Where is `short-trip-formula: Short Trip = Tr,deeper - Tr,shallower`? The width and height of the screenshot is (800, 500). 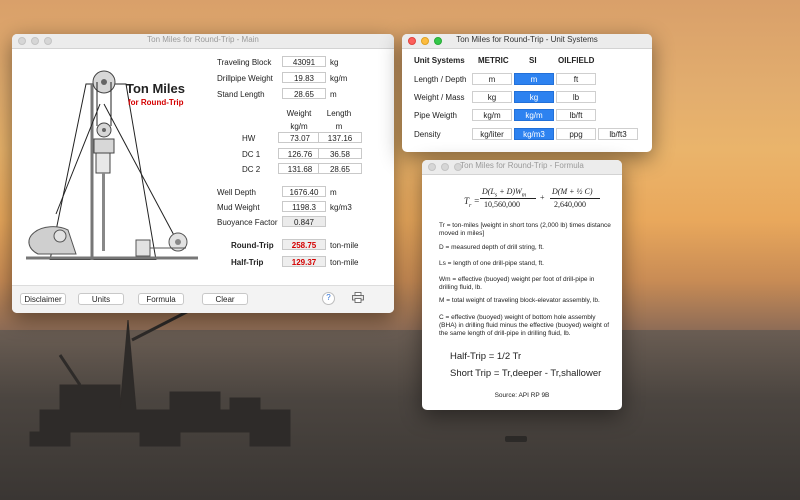
short-trip-formula: Short Trip = Tr,deeper - Tr,shallower is located at coordinates (526, 373).